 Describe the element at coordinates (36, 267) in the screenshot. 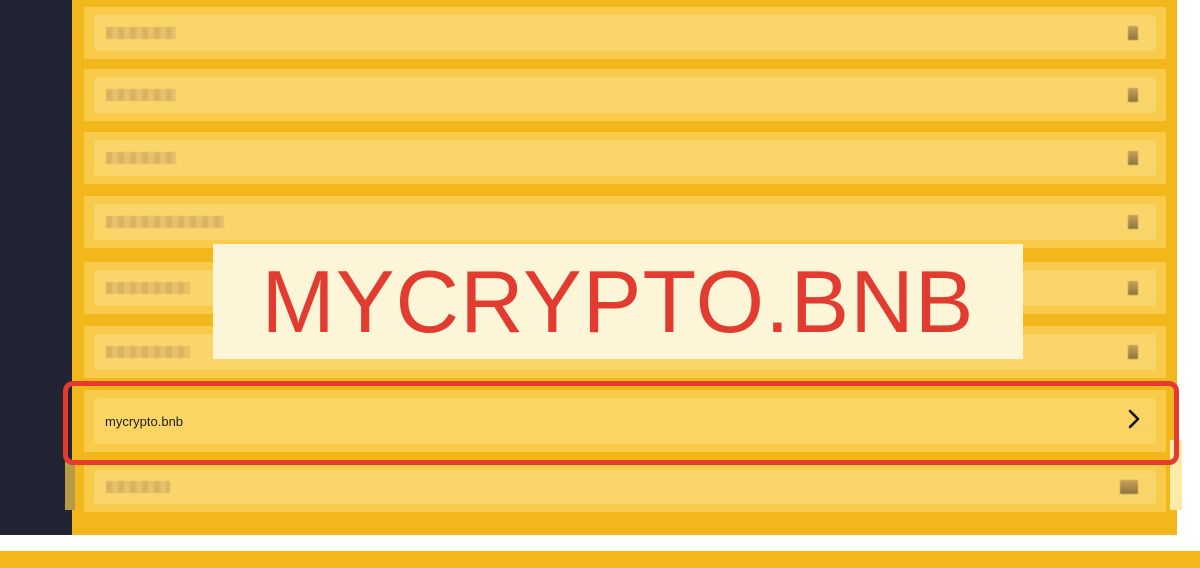

I see `sidebar` at that location.